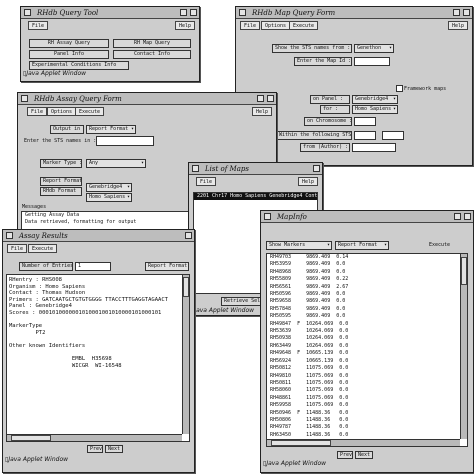 This screenshot has width=474, height=474. I want to click on marker-row: RH53639 10264.069 0.0, so click(367, 331).